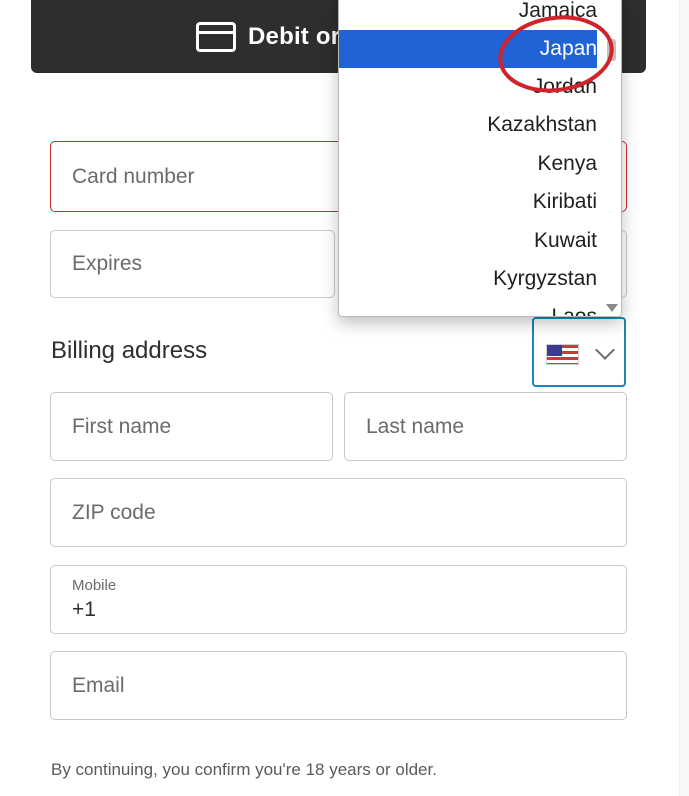 This screenshot has width=689, height=796. What do you see at coordinates (468, 202) in the screenshot?
I see `country-option: Kiribati` at bounding box center [468, 202].